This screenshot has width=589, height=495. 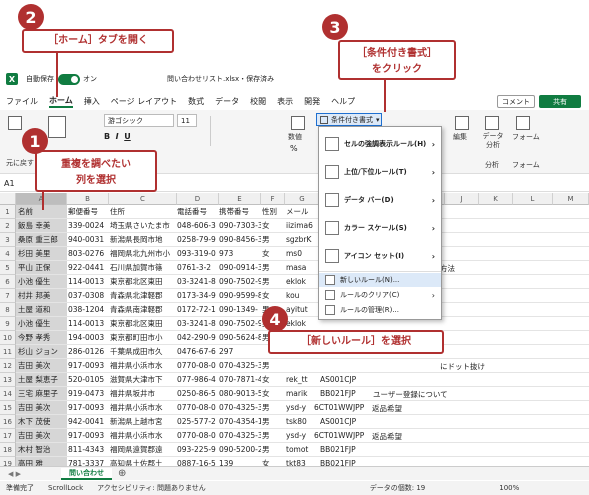 What do you see at coordinates (285, 101) in the screenshot?
I see `tab-view: 表示` at bounding box center [285, 101].